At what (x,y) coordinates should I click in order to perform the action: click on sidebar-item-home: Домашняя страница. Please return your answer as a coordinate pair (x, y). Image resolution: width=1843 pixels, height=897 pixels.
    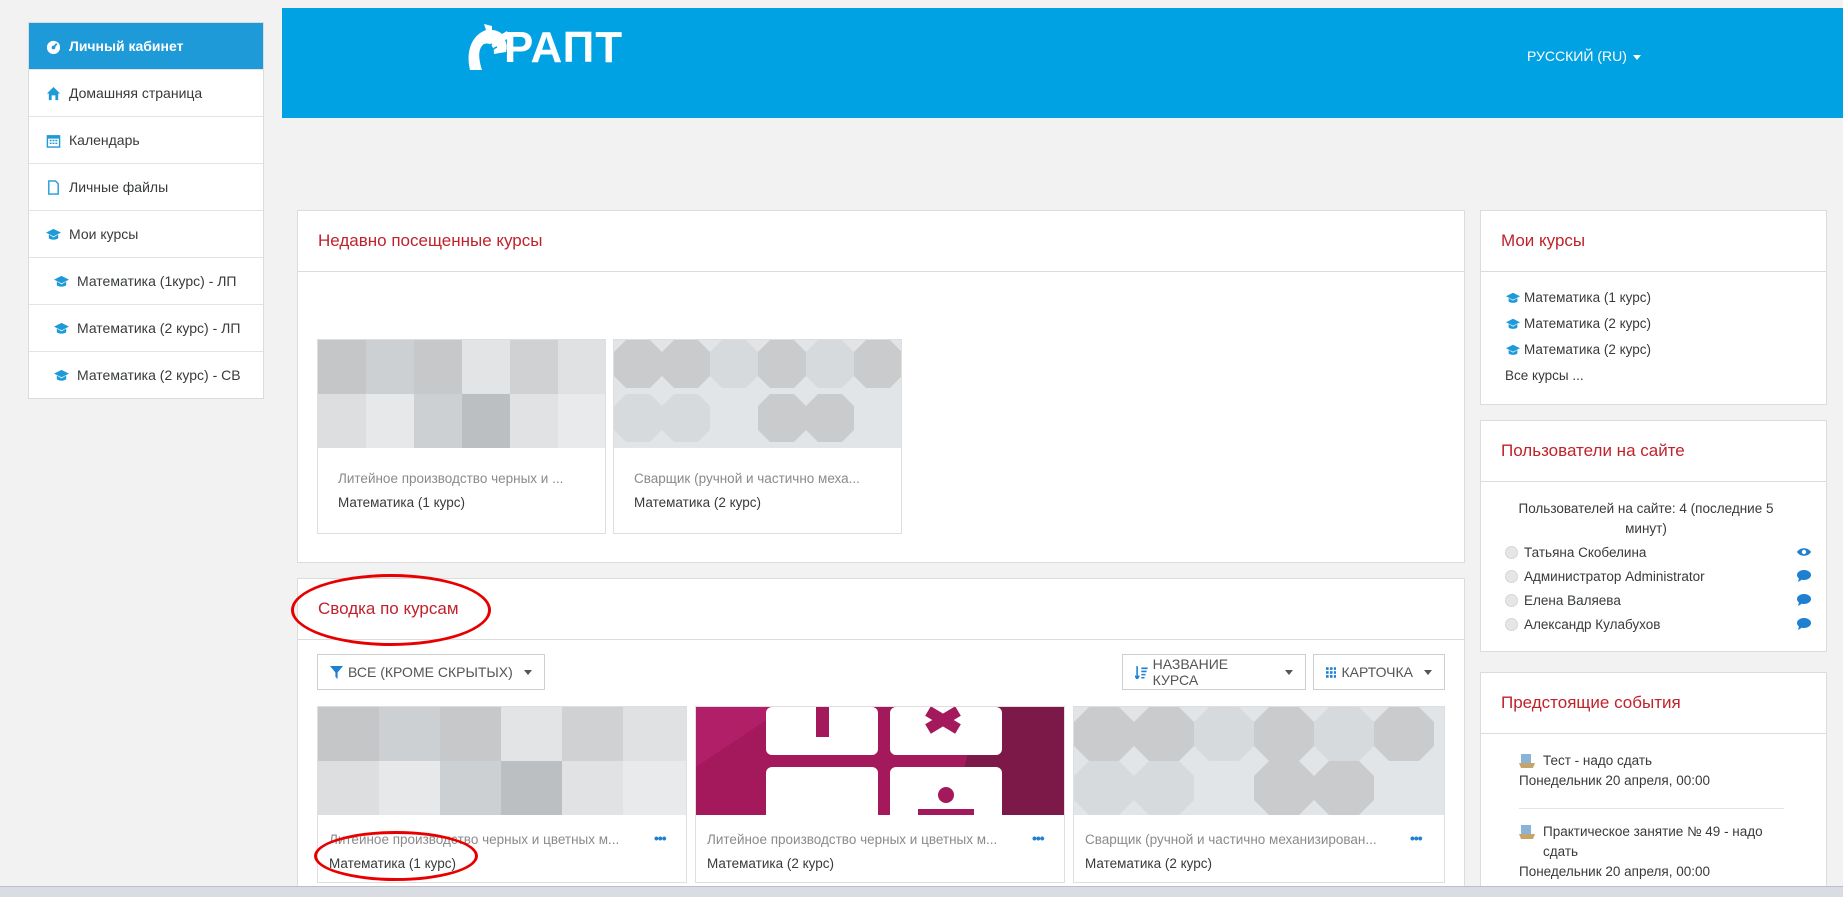
    Looking at the image, I should click on (146, 93).